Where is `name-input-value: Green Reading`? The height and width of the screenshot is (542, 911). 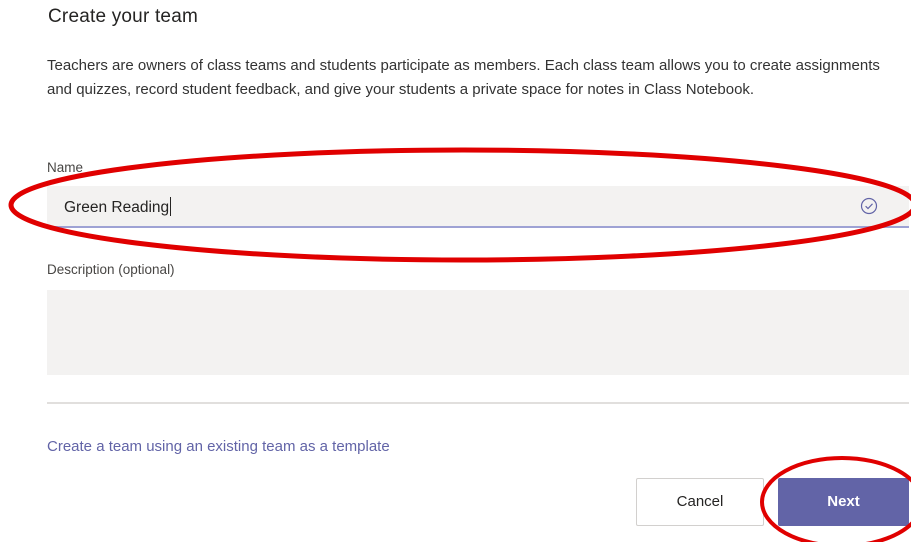 name-input-value: Green Reading is located at coordinates (118, 206).